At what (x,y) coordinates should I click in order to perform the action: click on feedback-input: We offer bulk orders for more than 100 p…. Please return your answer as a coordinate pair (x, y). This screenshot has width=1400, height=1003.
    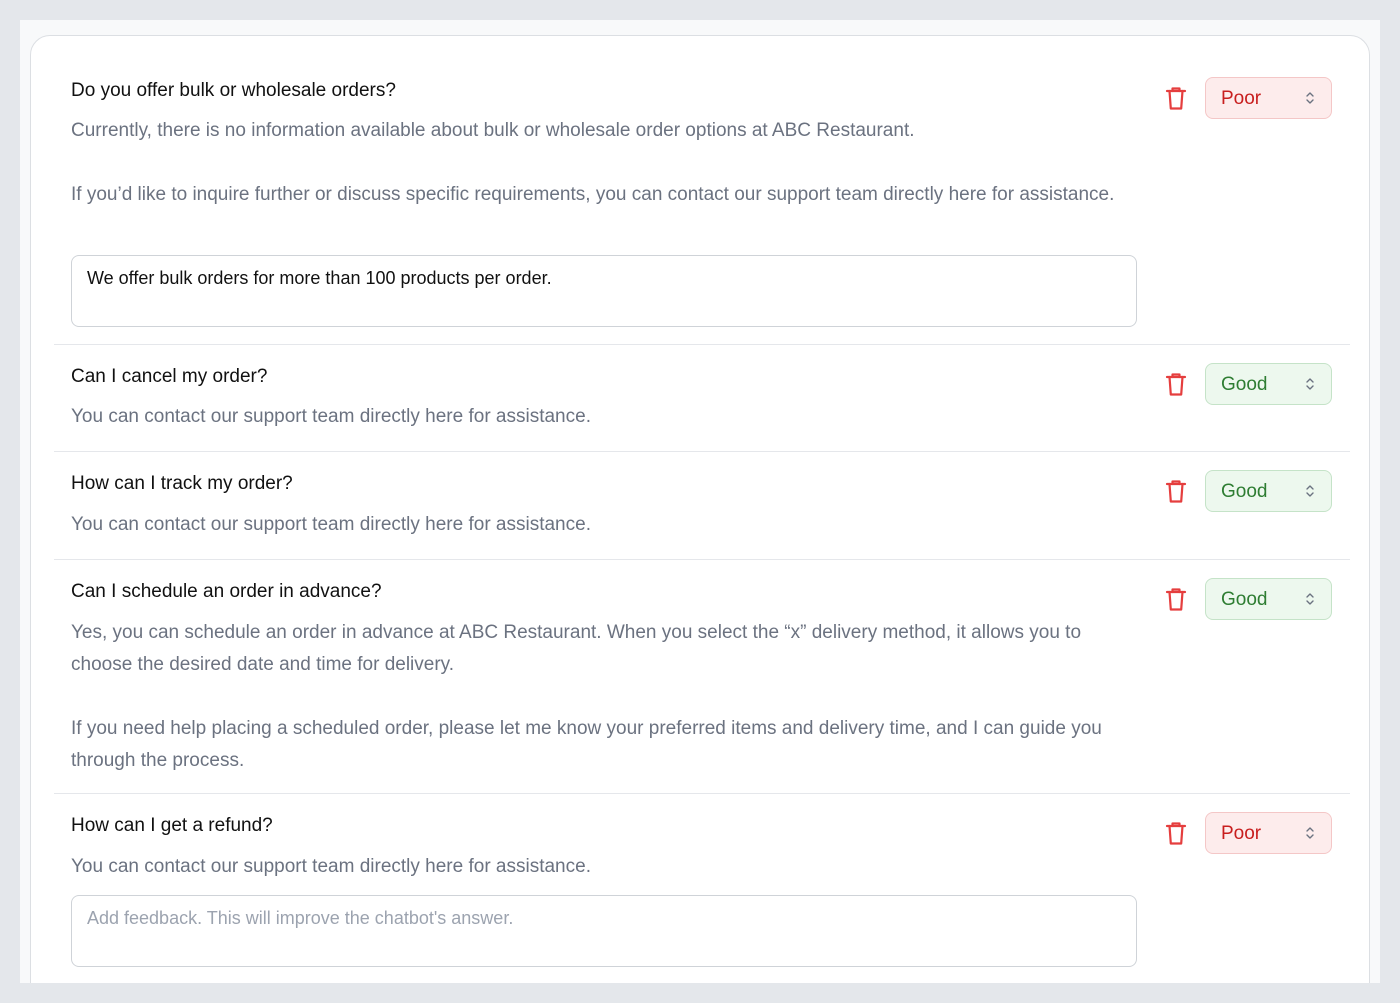
    Looking at the image, I should click on (604, 291).